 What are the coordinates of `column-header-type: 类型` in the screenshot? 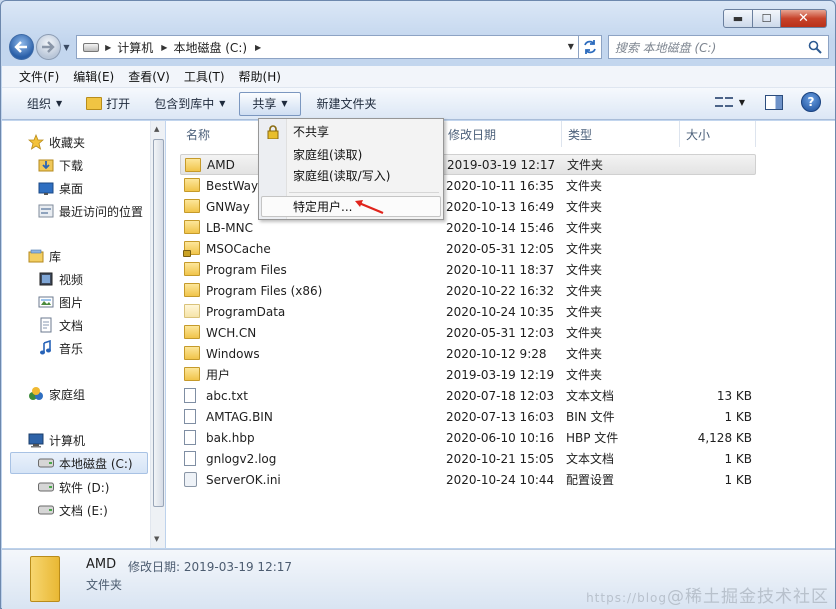 It's located at (621, 134).